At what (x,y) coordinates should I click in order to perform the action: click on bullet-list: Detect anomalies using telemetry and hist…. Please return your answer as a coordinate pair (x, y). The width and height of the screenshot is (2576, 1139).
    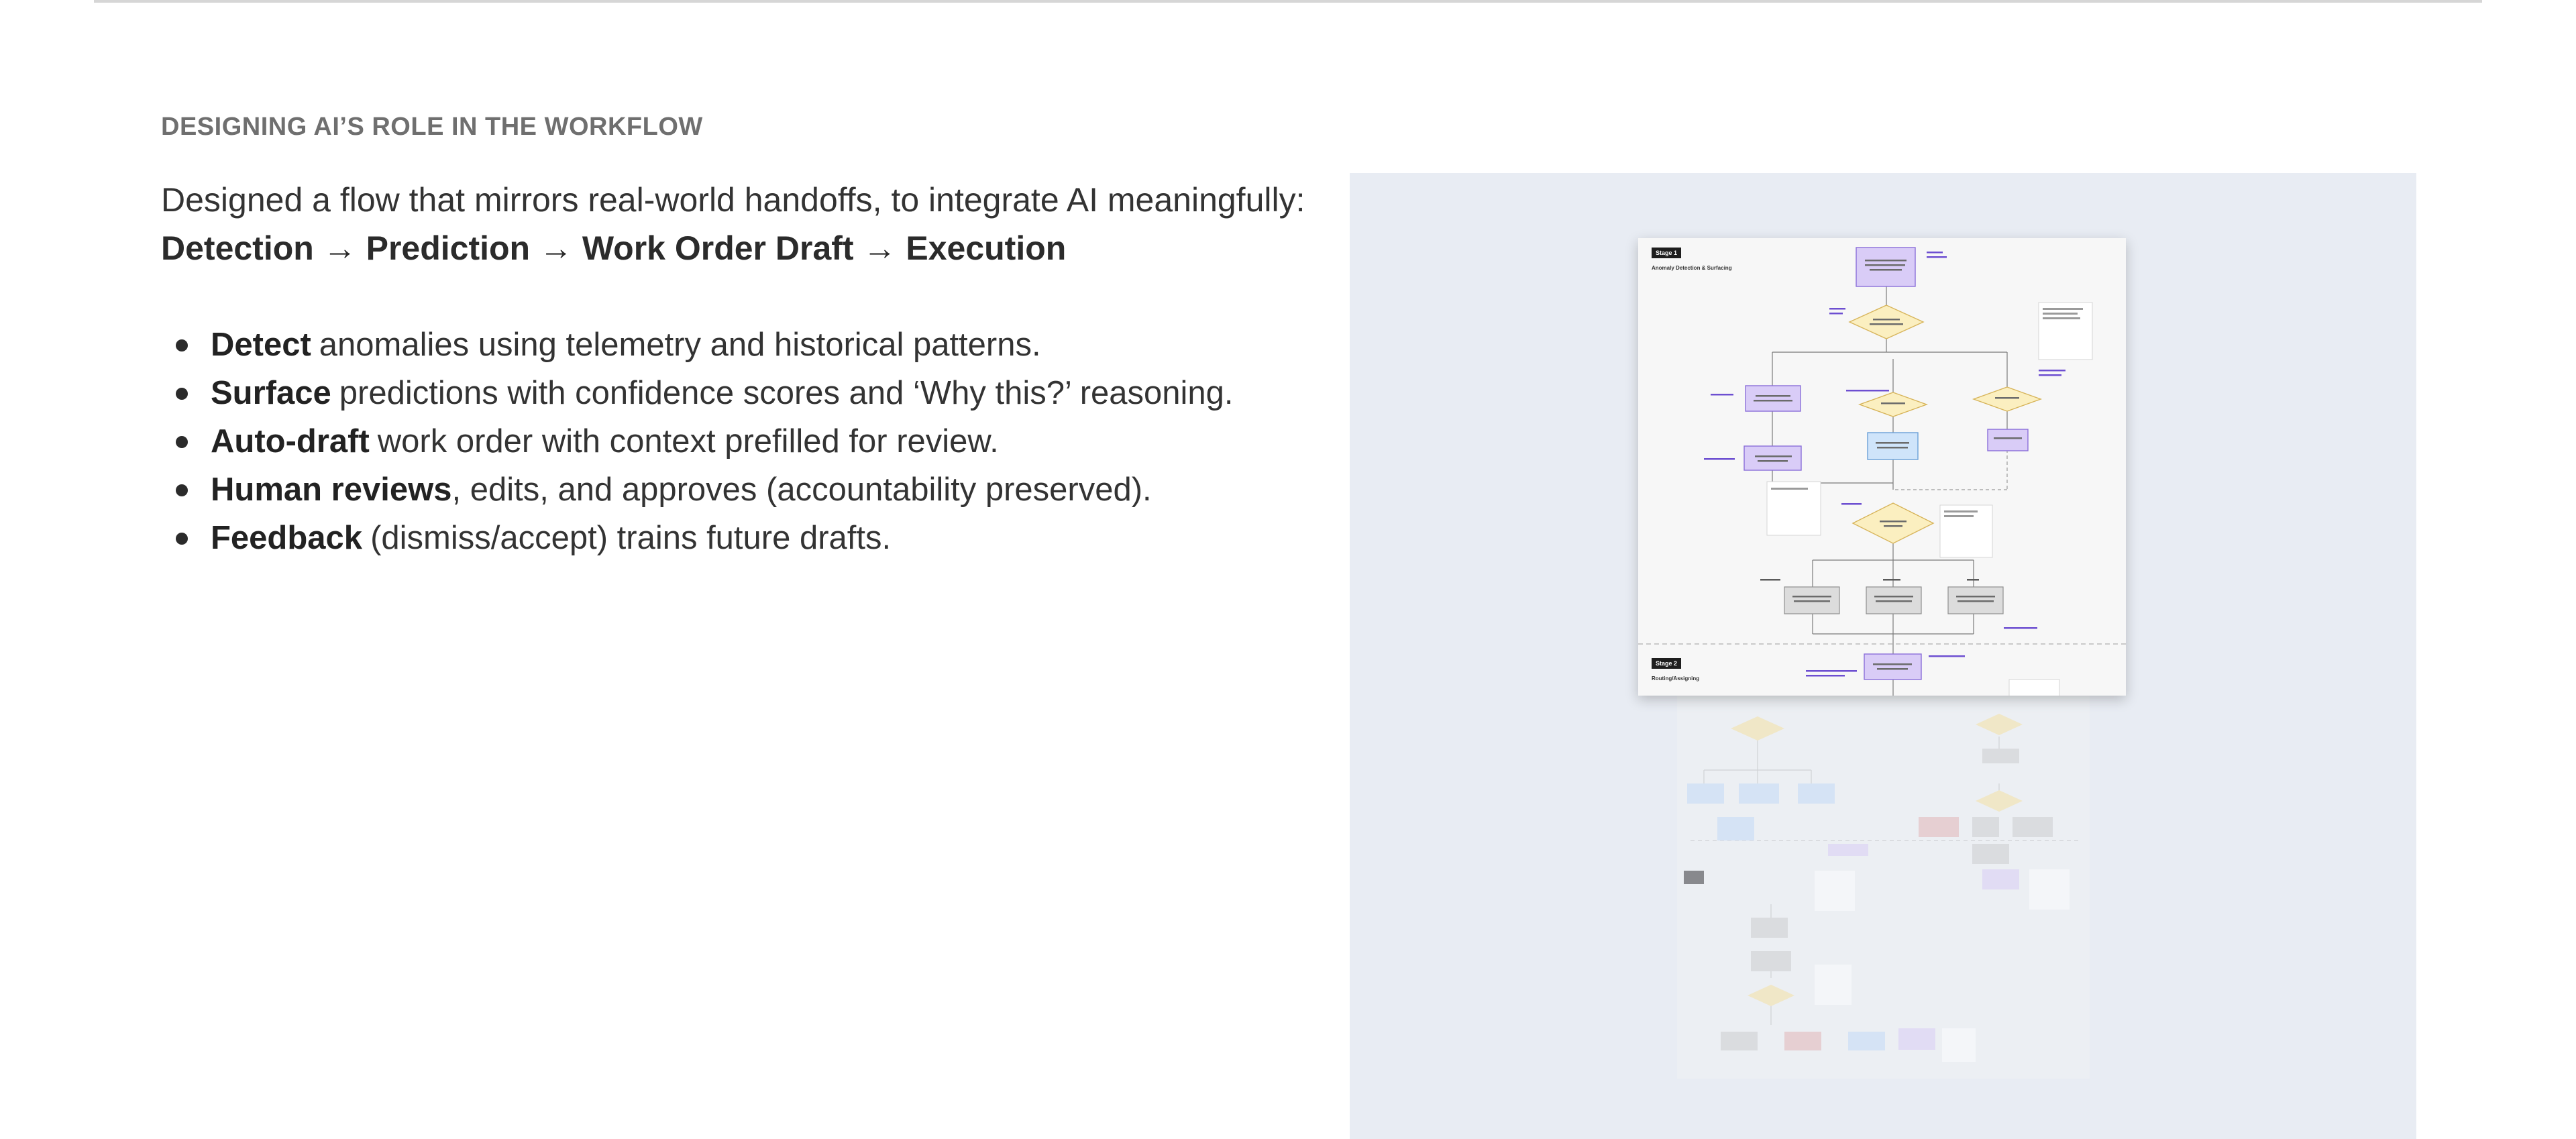
    Looking at the image, I should click on (746, 441).